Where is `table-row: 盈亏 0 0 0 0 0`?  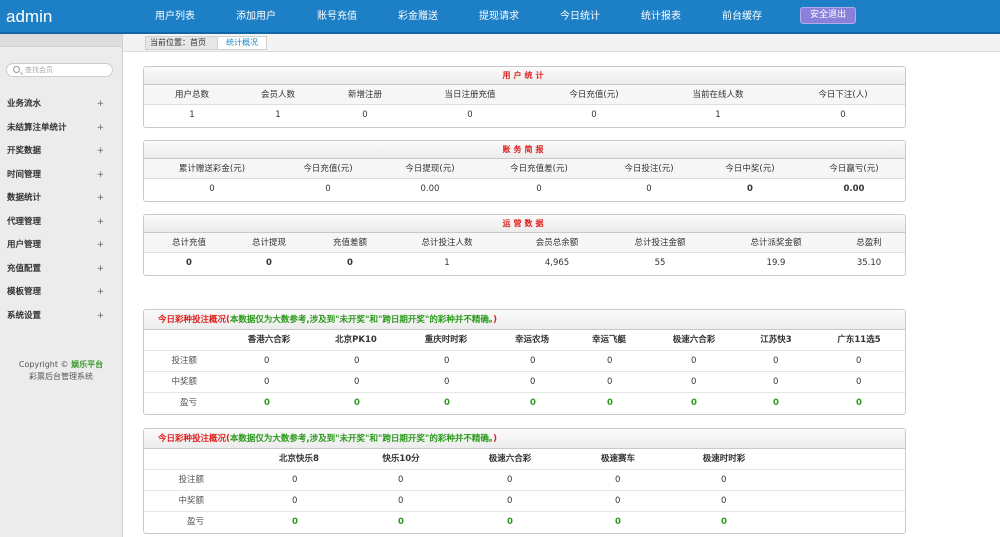
table-row: 盈亏 0 0 0 0 0 is located at coordinates (524, 522).